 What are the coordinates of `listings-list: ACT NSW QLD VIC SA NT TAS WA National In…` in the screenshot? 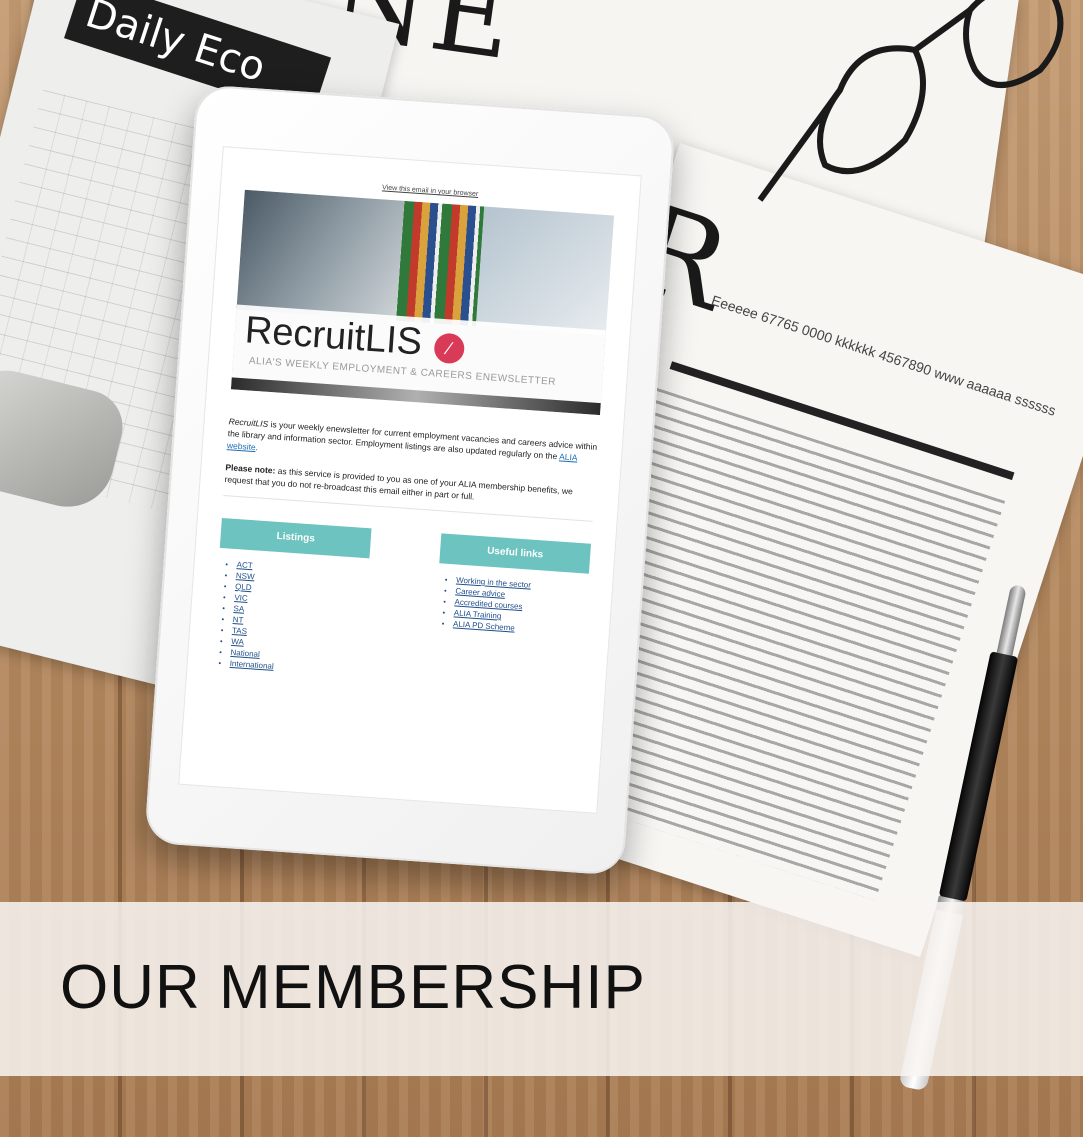 It's located at (289, 618).